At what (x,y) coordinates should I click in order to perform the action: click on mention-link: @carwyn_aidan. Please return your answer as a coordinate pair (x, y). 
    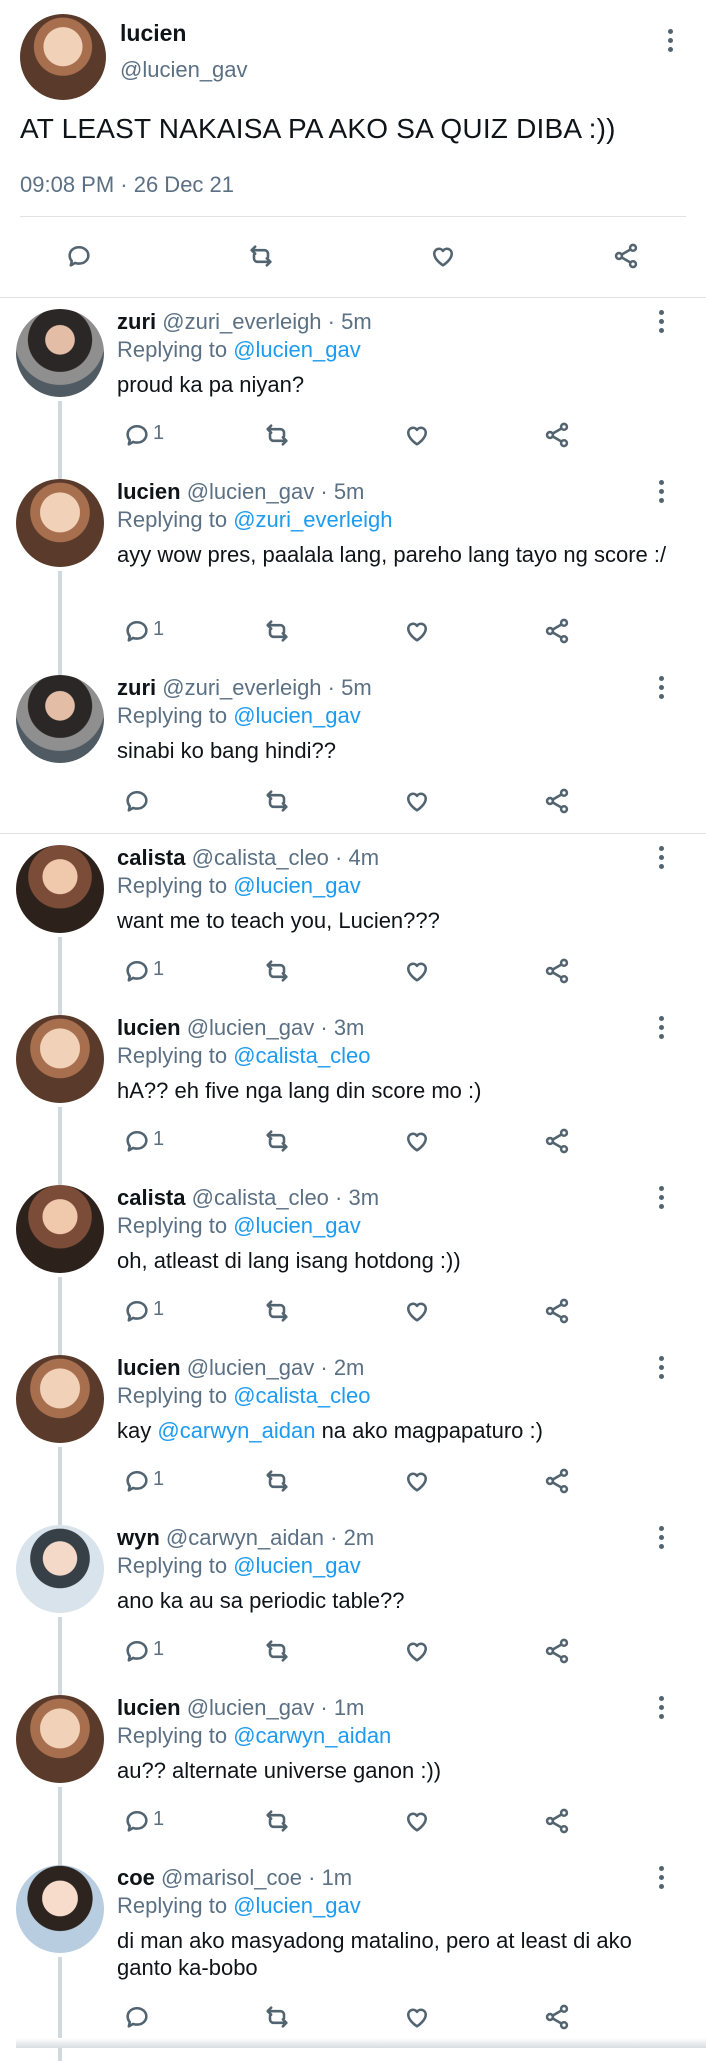
    Looking at the image, I should click on (236, 1430).